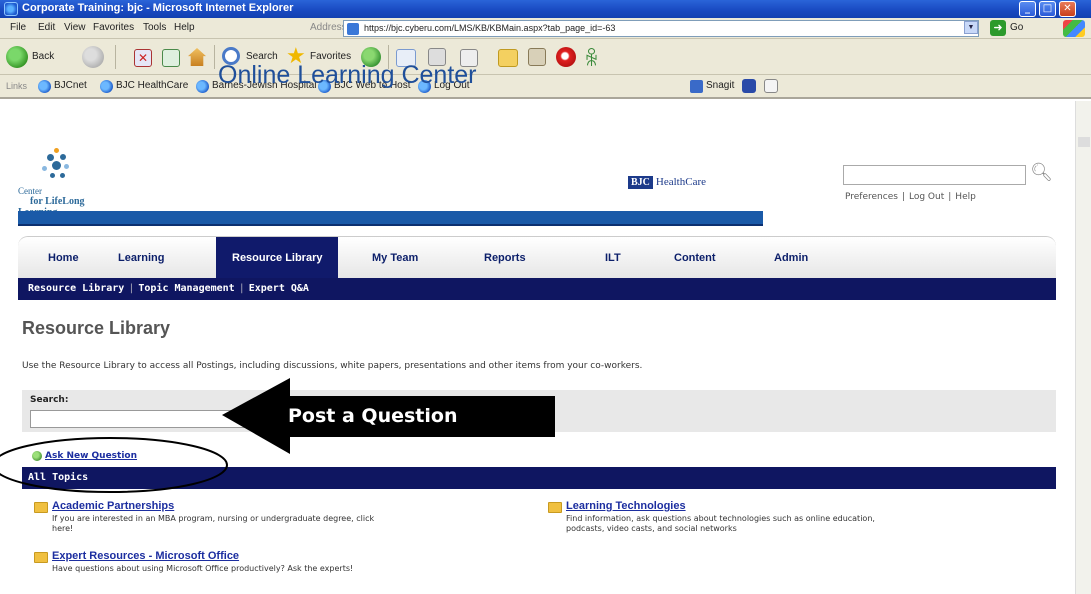  What do you see at coordinates (373, 416) in the screenshot?
I see `callout-text: Post a Question` at bounding box center [373, 416].